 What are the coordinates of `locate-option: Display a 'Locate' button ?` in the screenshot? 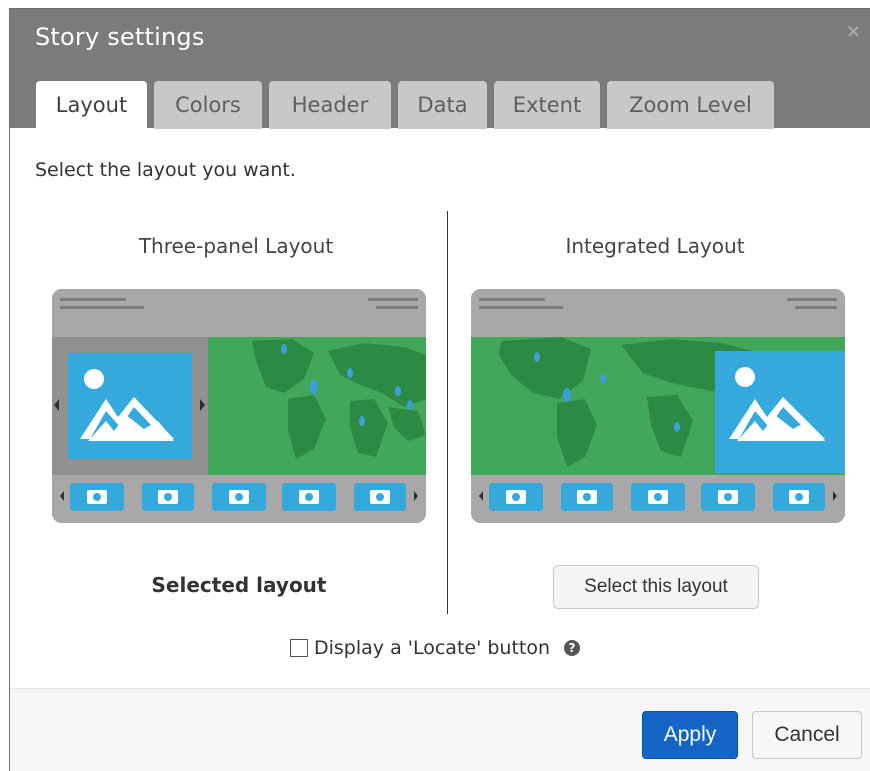 It's located at (435, 648).